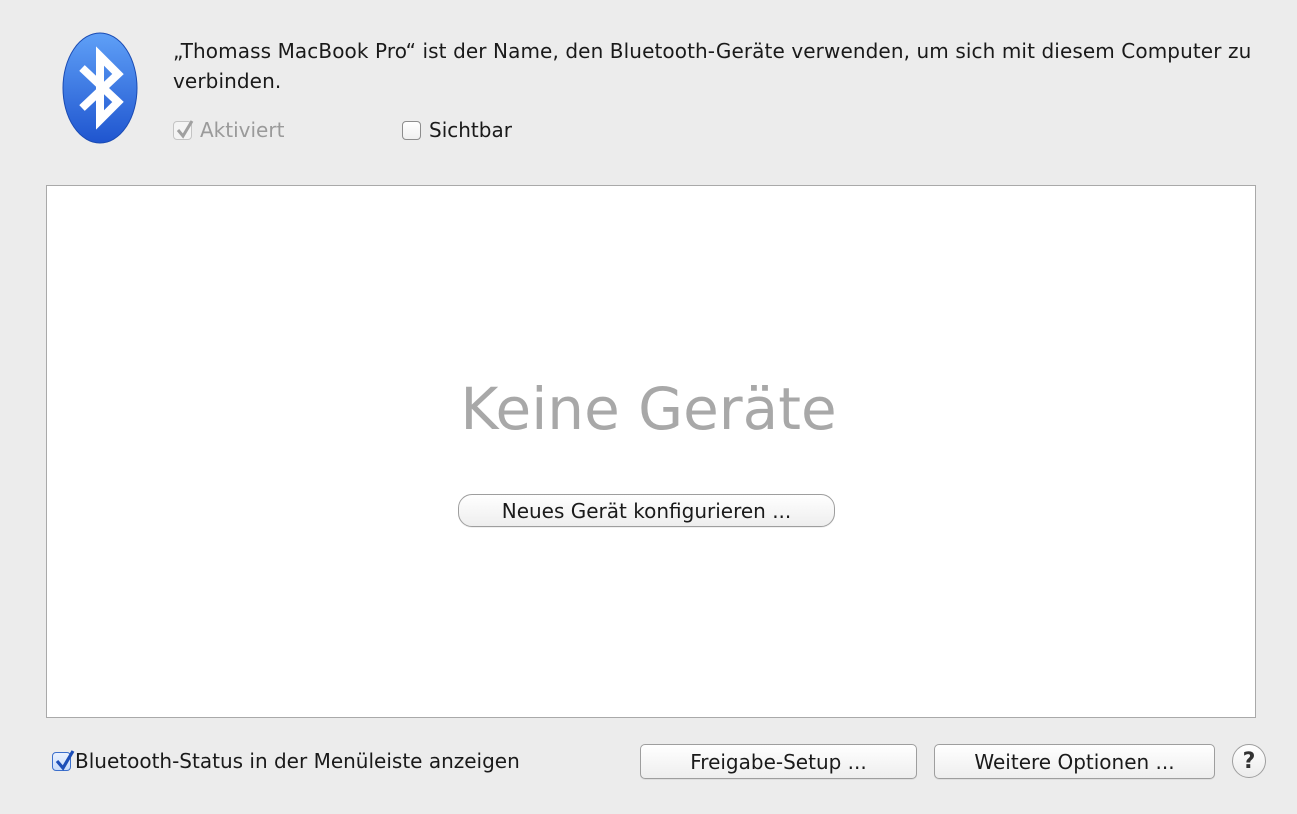  Describe the element at coordinates (100, 88) in the screenshot. I see `bluetooth-icon` at that location.